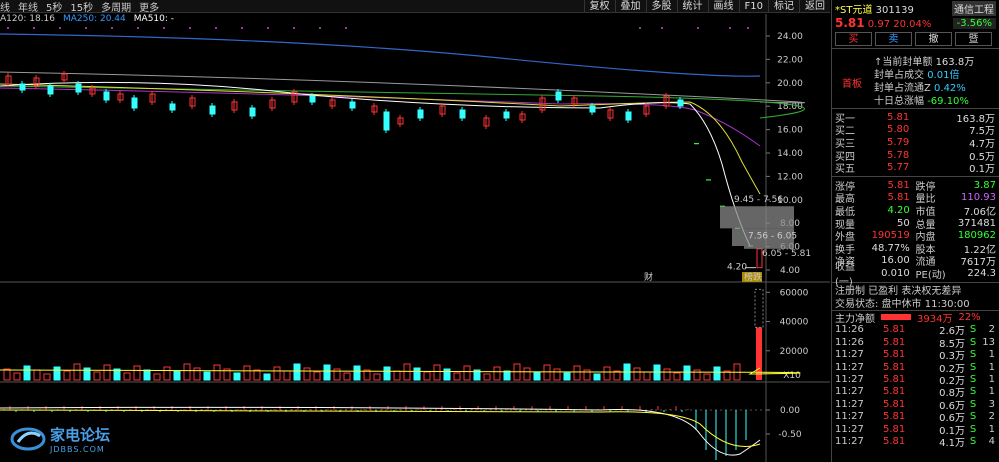 Image resolution: width=999 pixels, height=462 pixels. What do you see at coordinates (54, 7) in the screenshot?
I see `period-2: 5秒` at bounding box center [54, 7].